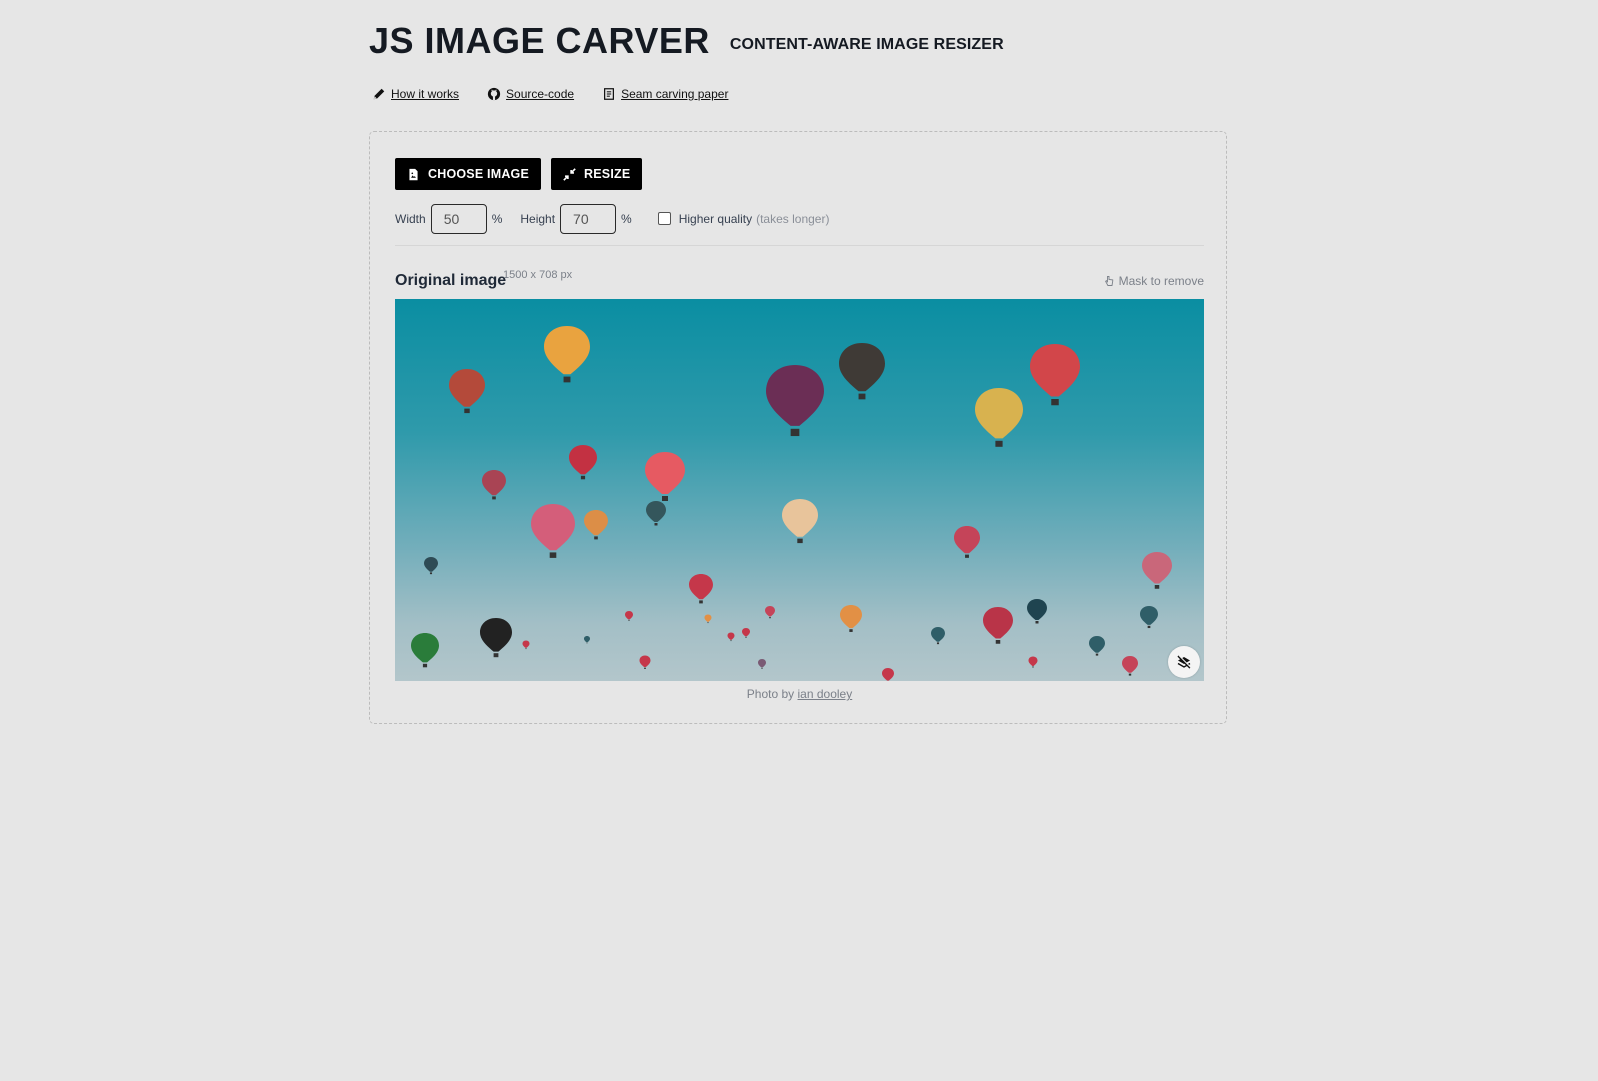 This screenshot has width=1598, height=1081. I want to click on height-percent: %, so click(626, 219).